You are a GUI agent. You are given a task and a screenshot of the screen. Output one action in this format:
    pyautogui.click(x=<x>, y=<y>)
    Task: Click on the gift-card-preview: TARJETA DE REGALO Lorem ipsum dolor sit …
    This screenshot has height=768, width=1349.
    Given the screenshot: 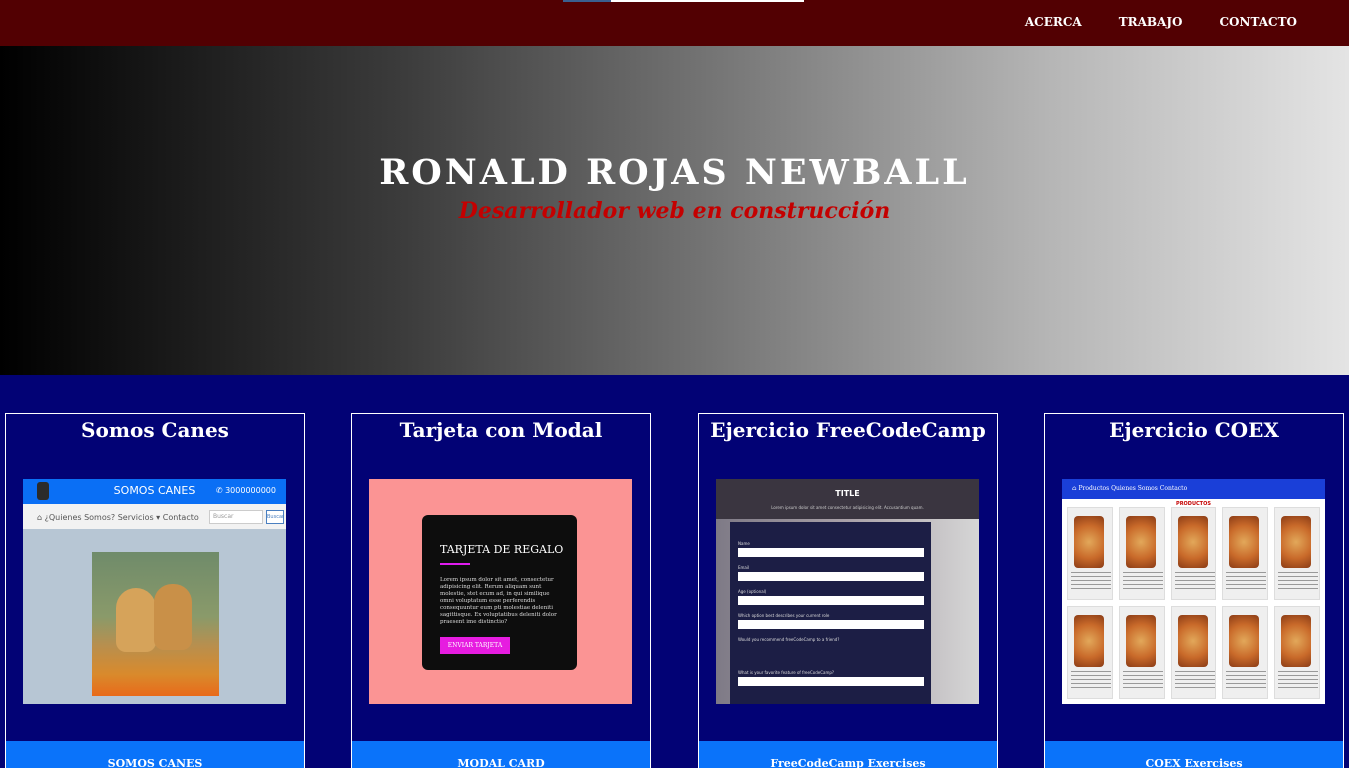 What is the action you would take?
    pyautogui.click(x=499, y=592)
    